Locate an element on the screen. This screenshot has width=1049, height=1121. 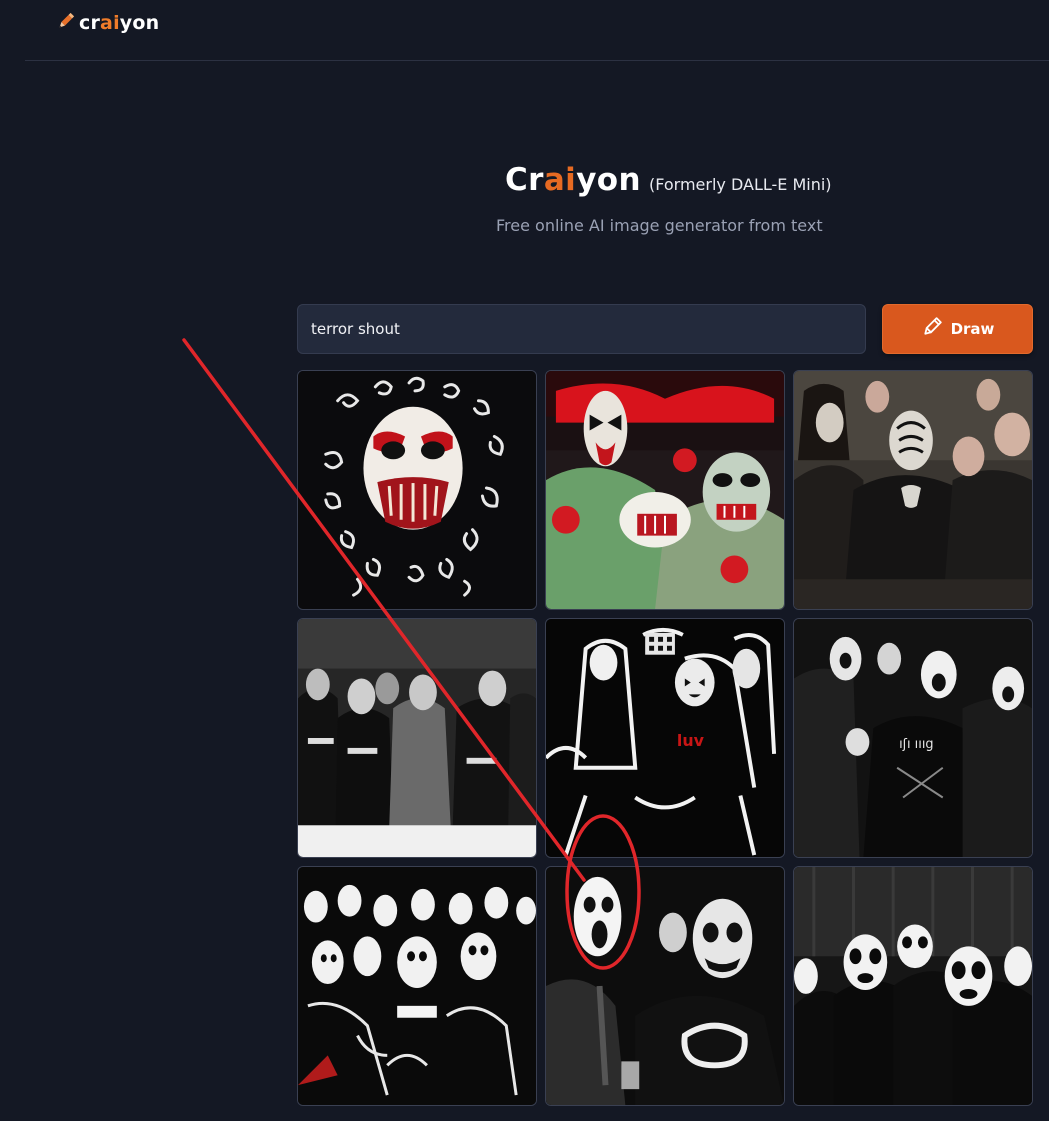
generated-image-6: ıʃı ıııց is located at coordinates (913, 738).